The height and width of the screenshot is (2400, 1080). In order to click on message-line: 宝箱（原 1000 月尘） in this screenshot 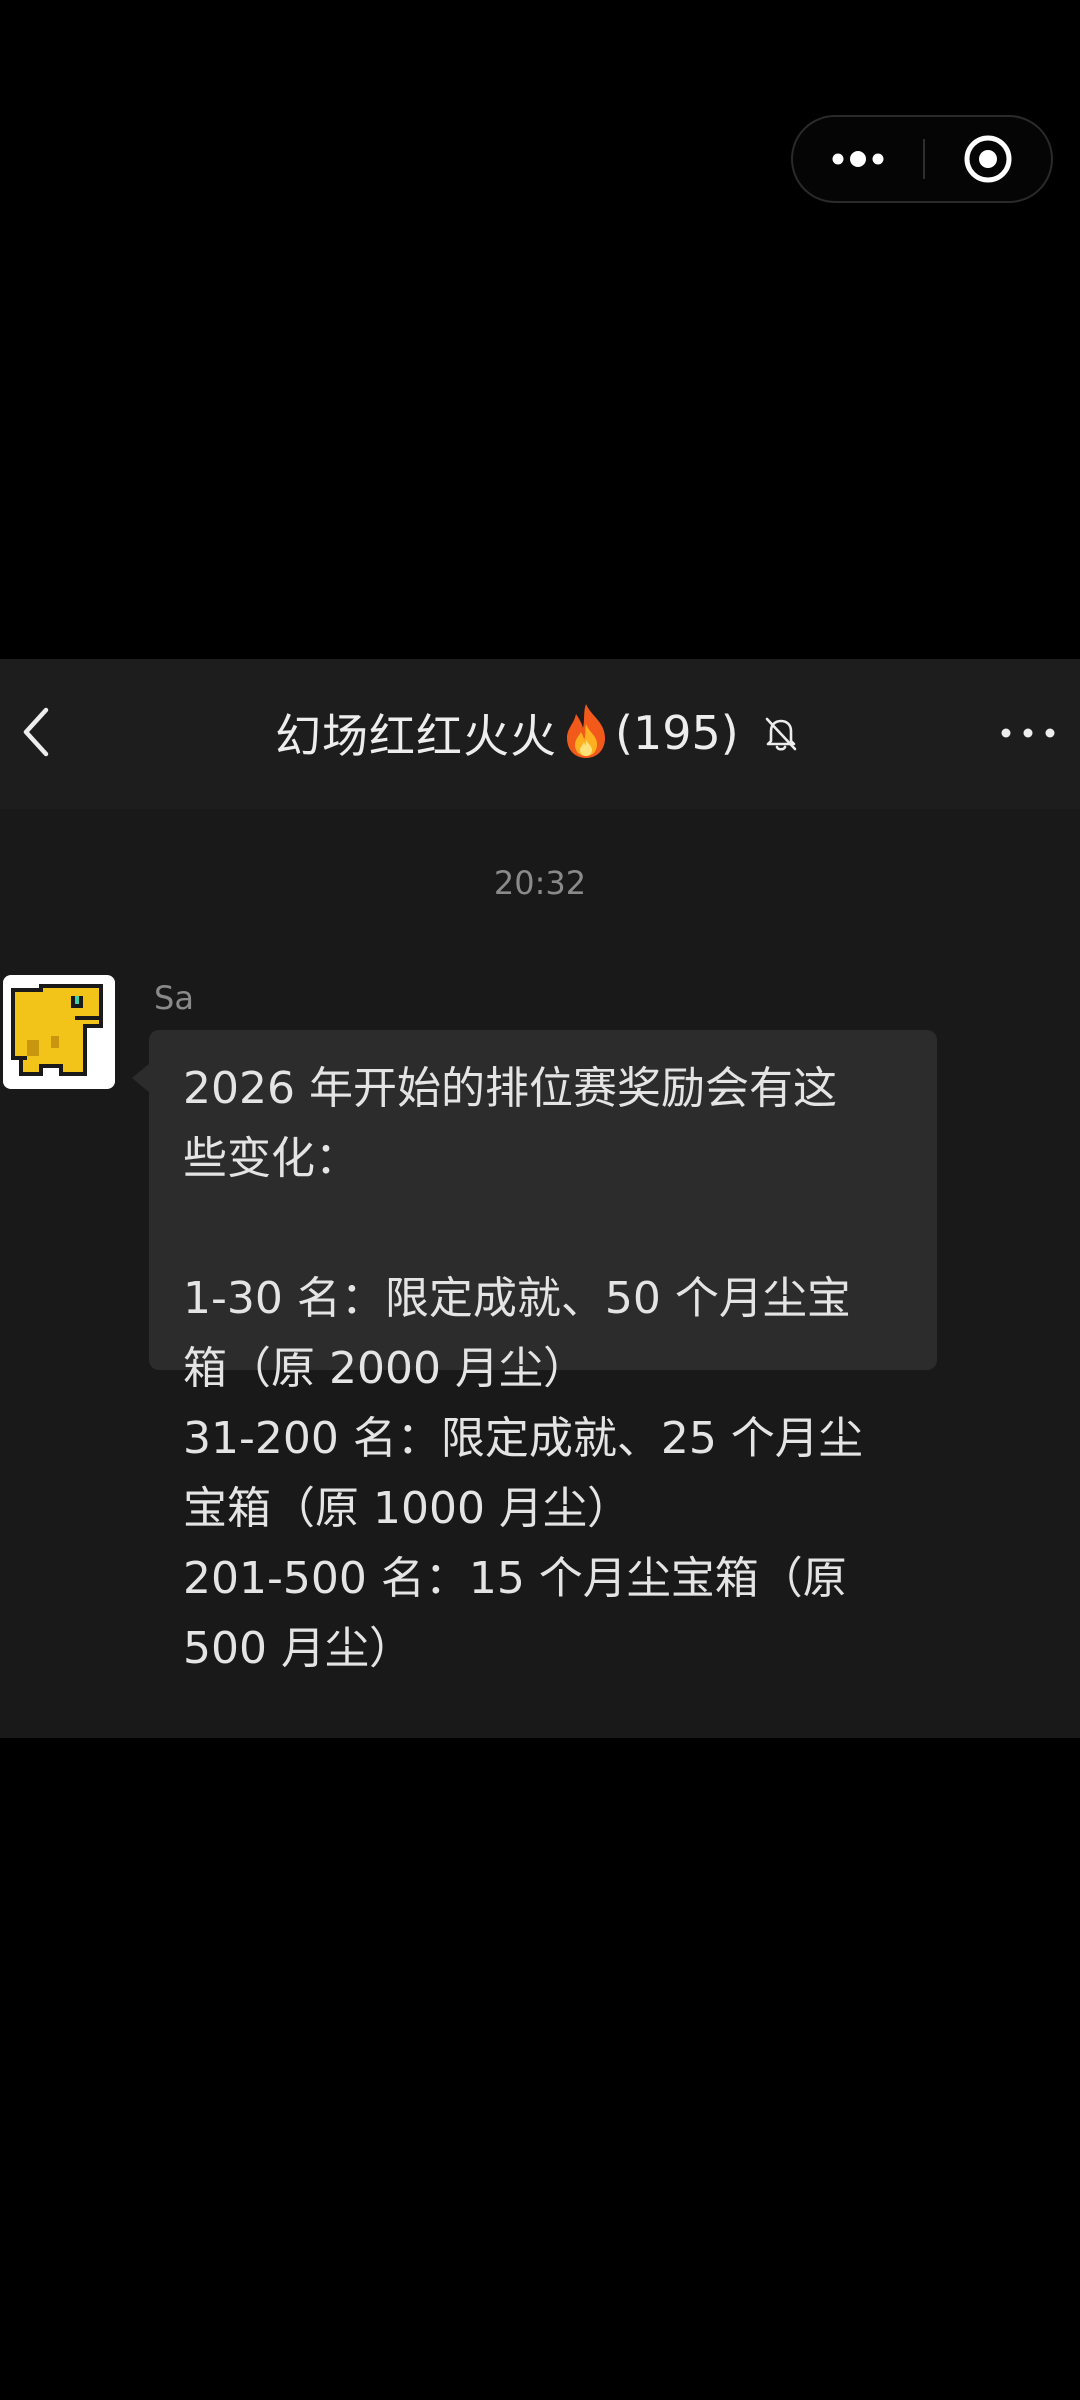, I will do `click(407, 1508)`.